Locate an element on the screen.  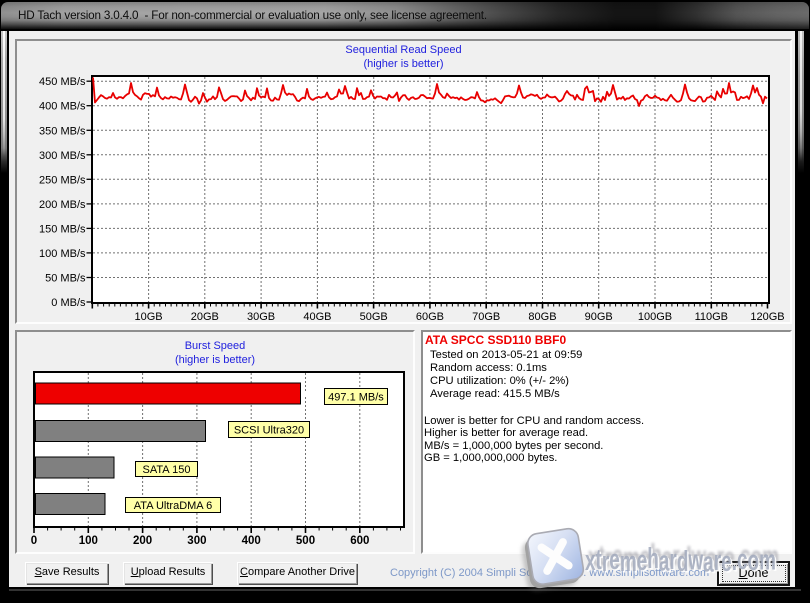
svg-text: SCSI Ultra320 is located at coordinates (269, 431).